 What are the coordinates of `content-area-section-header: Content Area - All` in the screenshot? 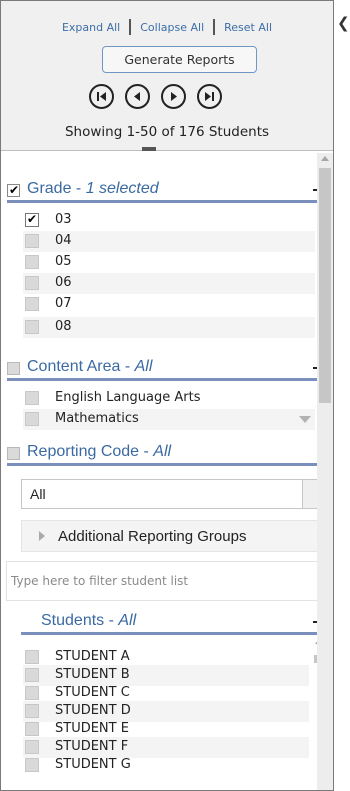 It's located at (167, 369).